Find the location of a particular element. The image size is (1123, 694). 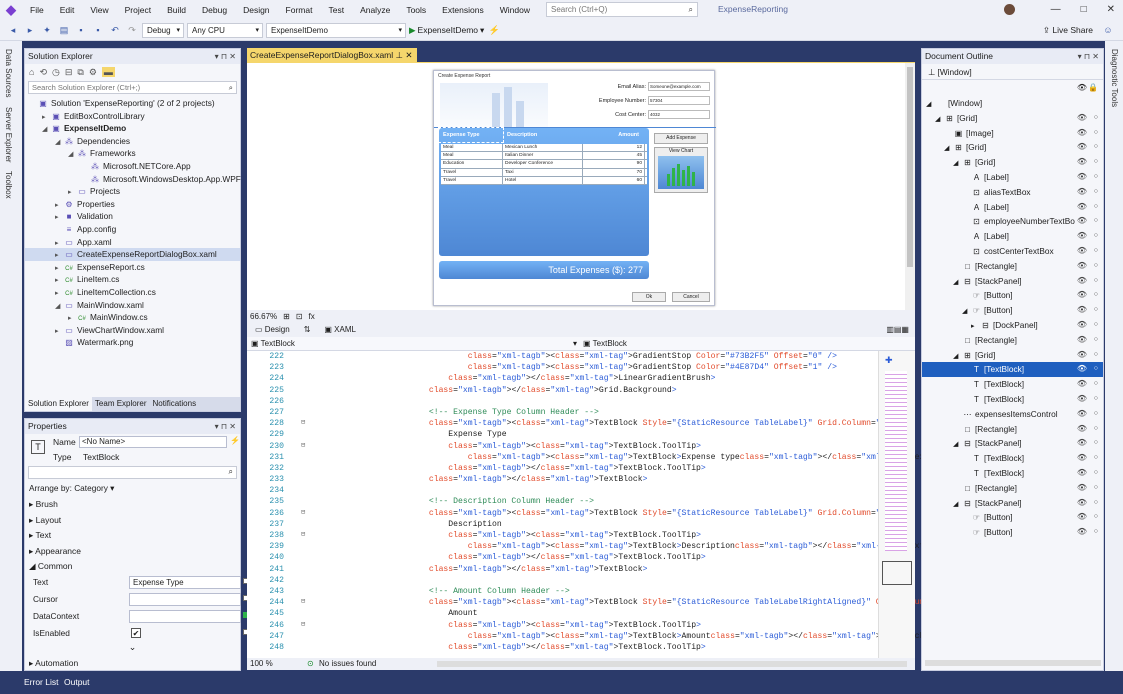

property-input: Expense Type is located at coordinates (185, 582).